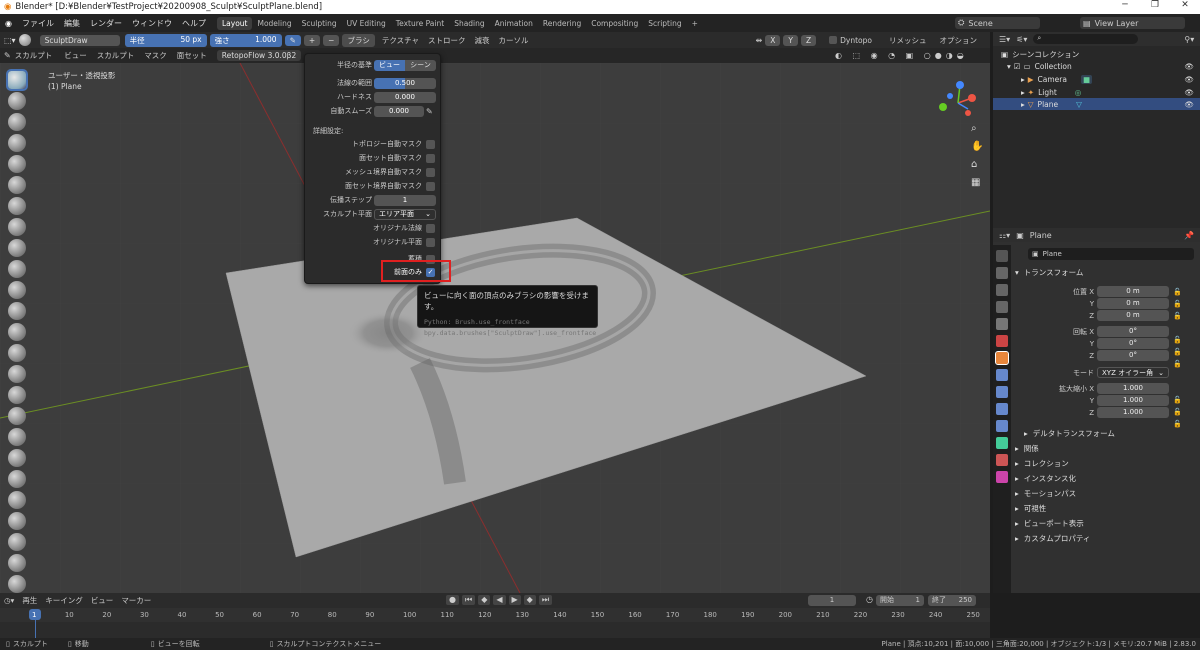 The height and width of the screenshot is (650, 1200). Describe the element at coordinates (17, 143) in the screenshot. I see `clay-strips-brush-icon` at that location.